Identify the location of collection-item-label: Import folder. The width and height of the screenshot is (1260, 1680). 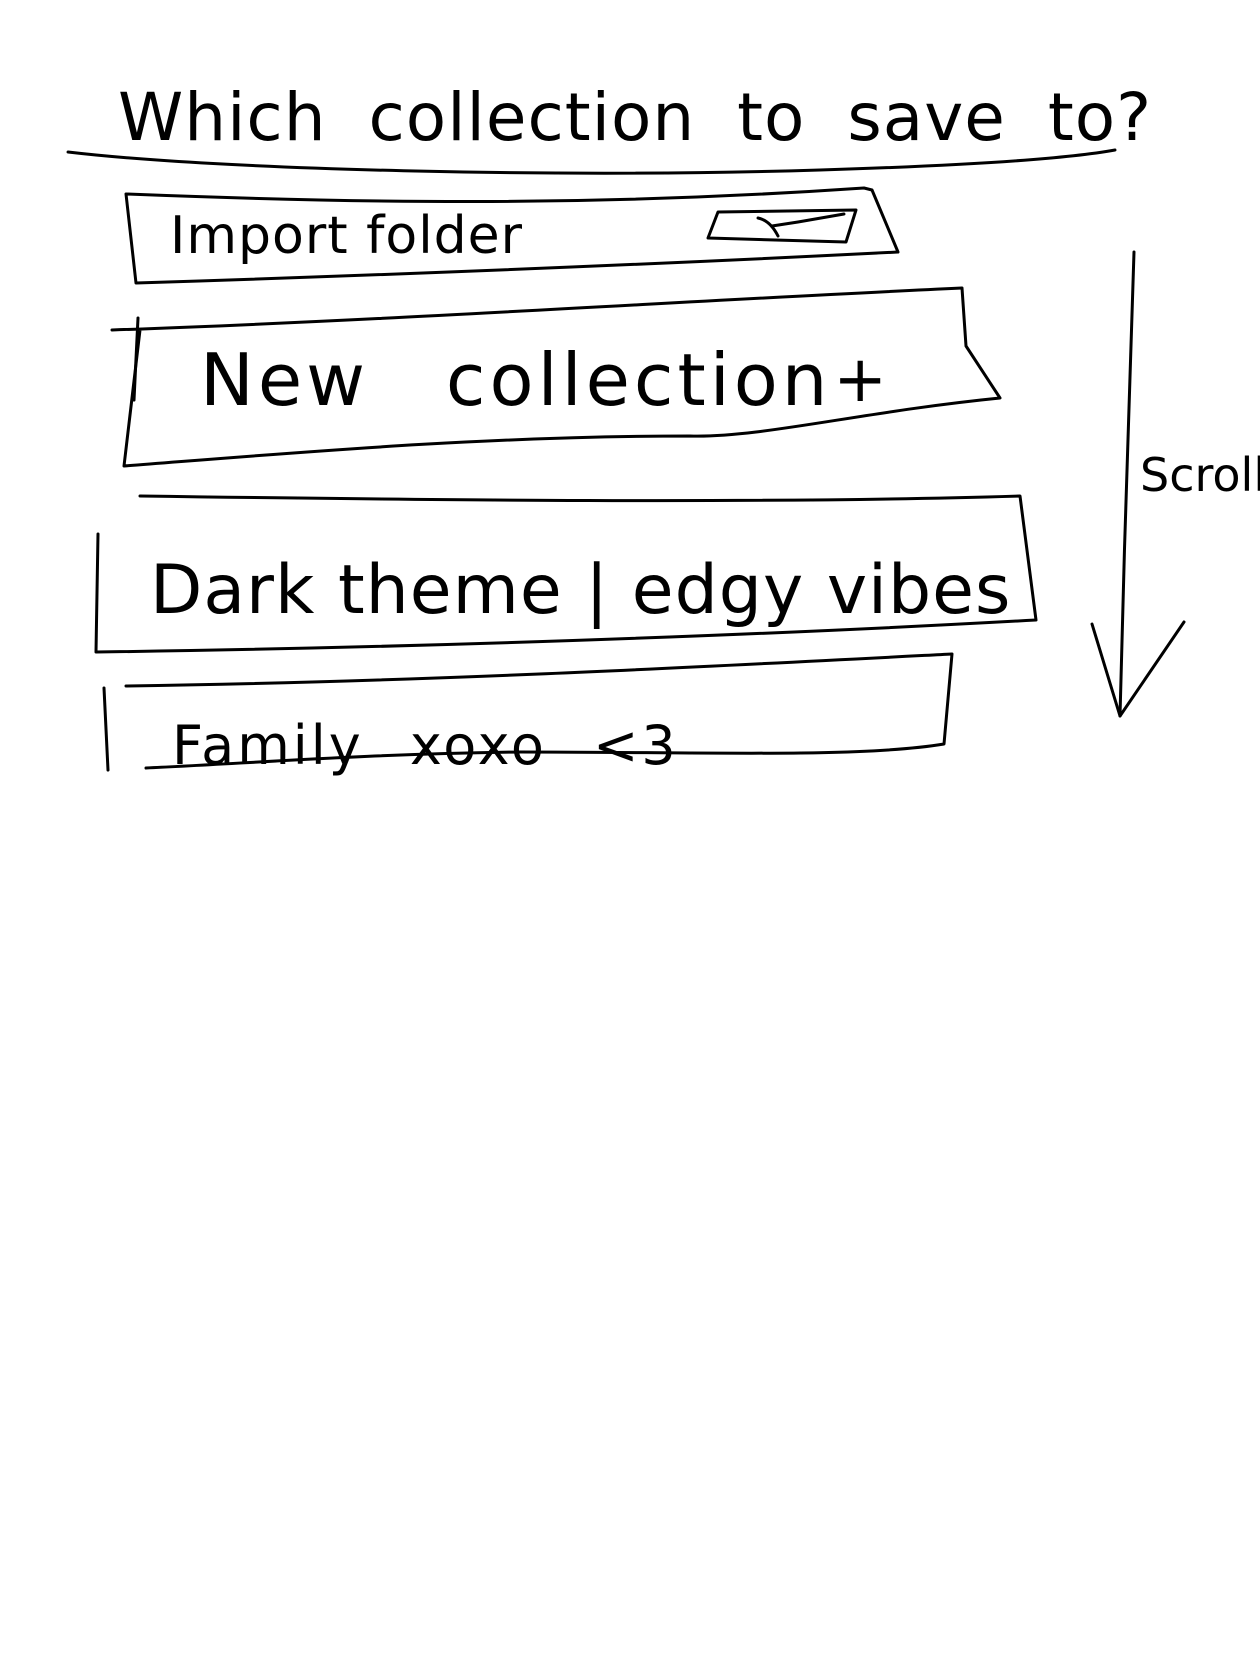
(347, 236).